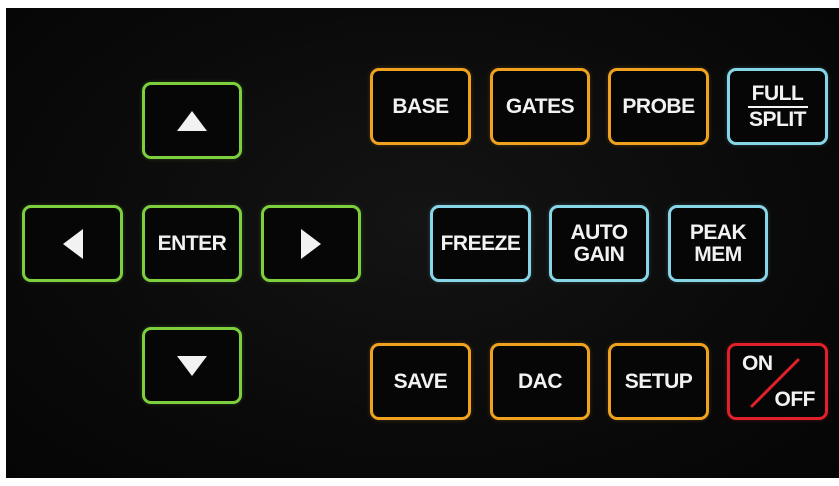  I want to click on save-label: SAVE, so click(420, 381).